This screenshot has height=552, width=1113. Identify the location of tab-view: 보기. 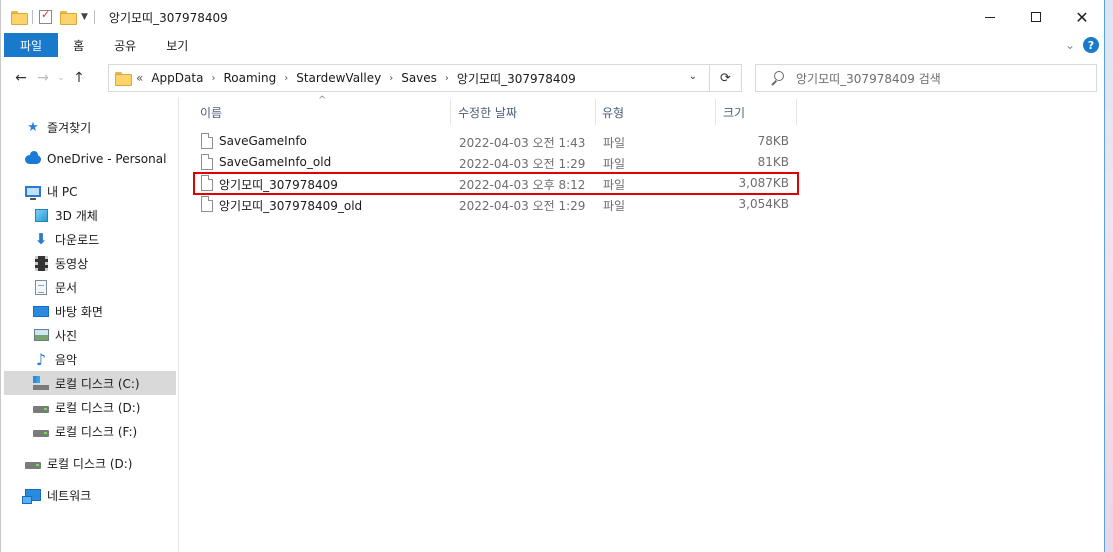
(177, 45).